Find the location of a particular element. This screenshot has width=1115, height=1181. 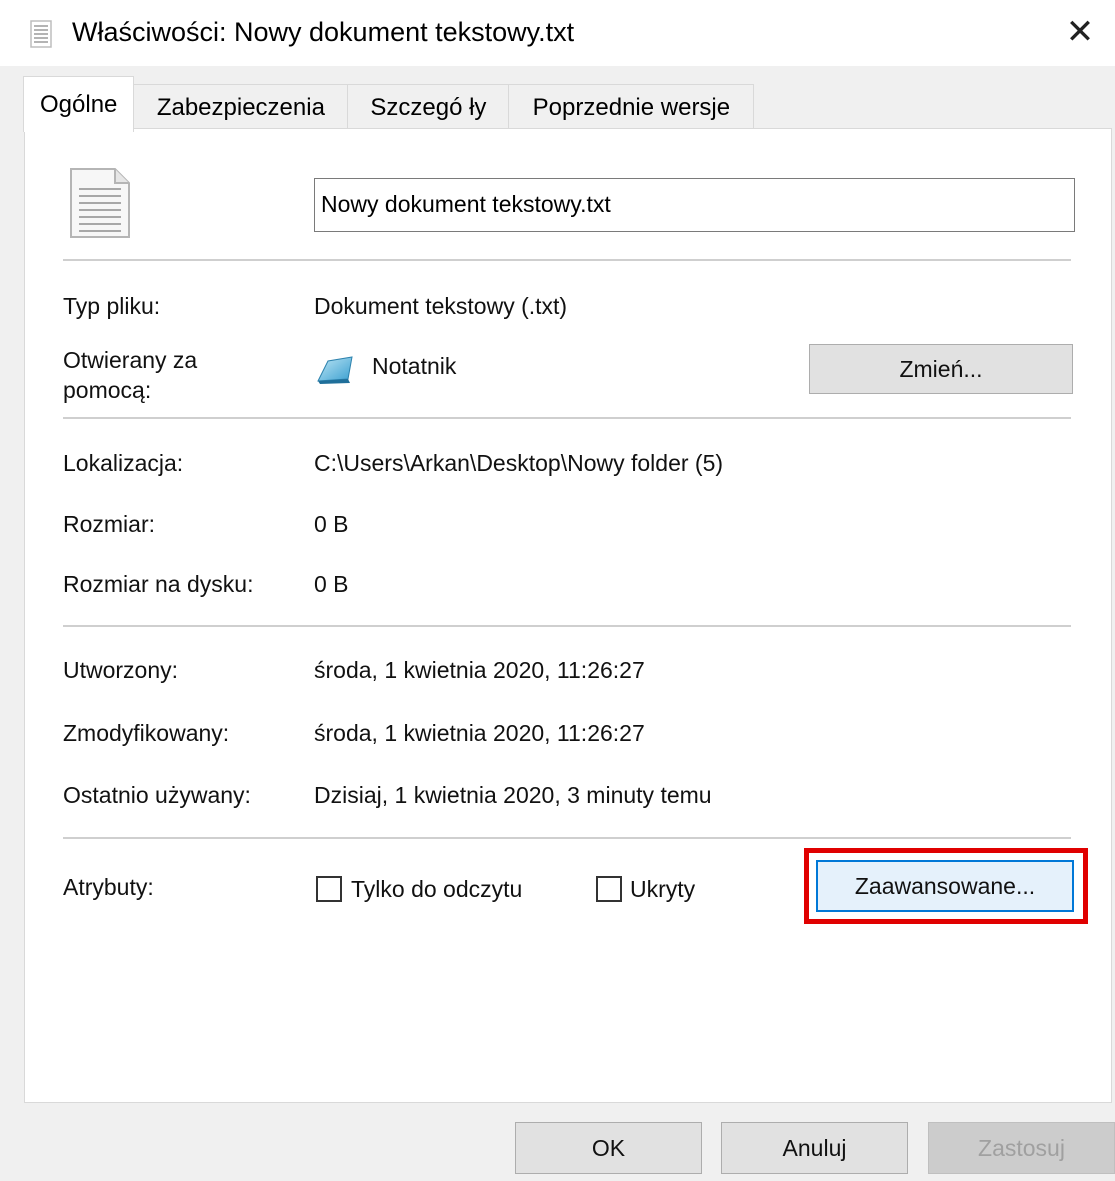

cancel-button: Anuluj is located at coordinates (814, 1148).